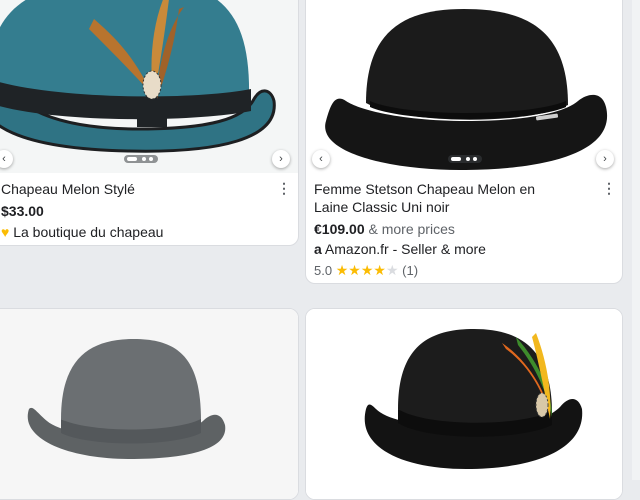 The image size is (640, 500). What do you see at coordinates (318, 249) in the screenshot?
I see `amazon-icon: a` at bounding box center [318, 249].